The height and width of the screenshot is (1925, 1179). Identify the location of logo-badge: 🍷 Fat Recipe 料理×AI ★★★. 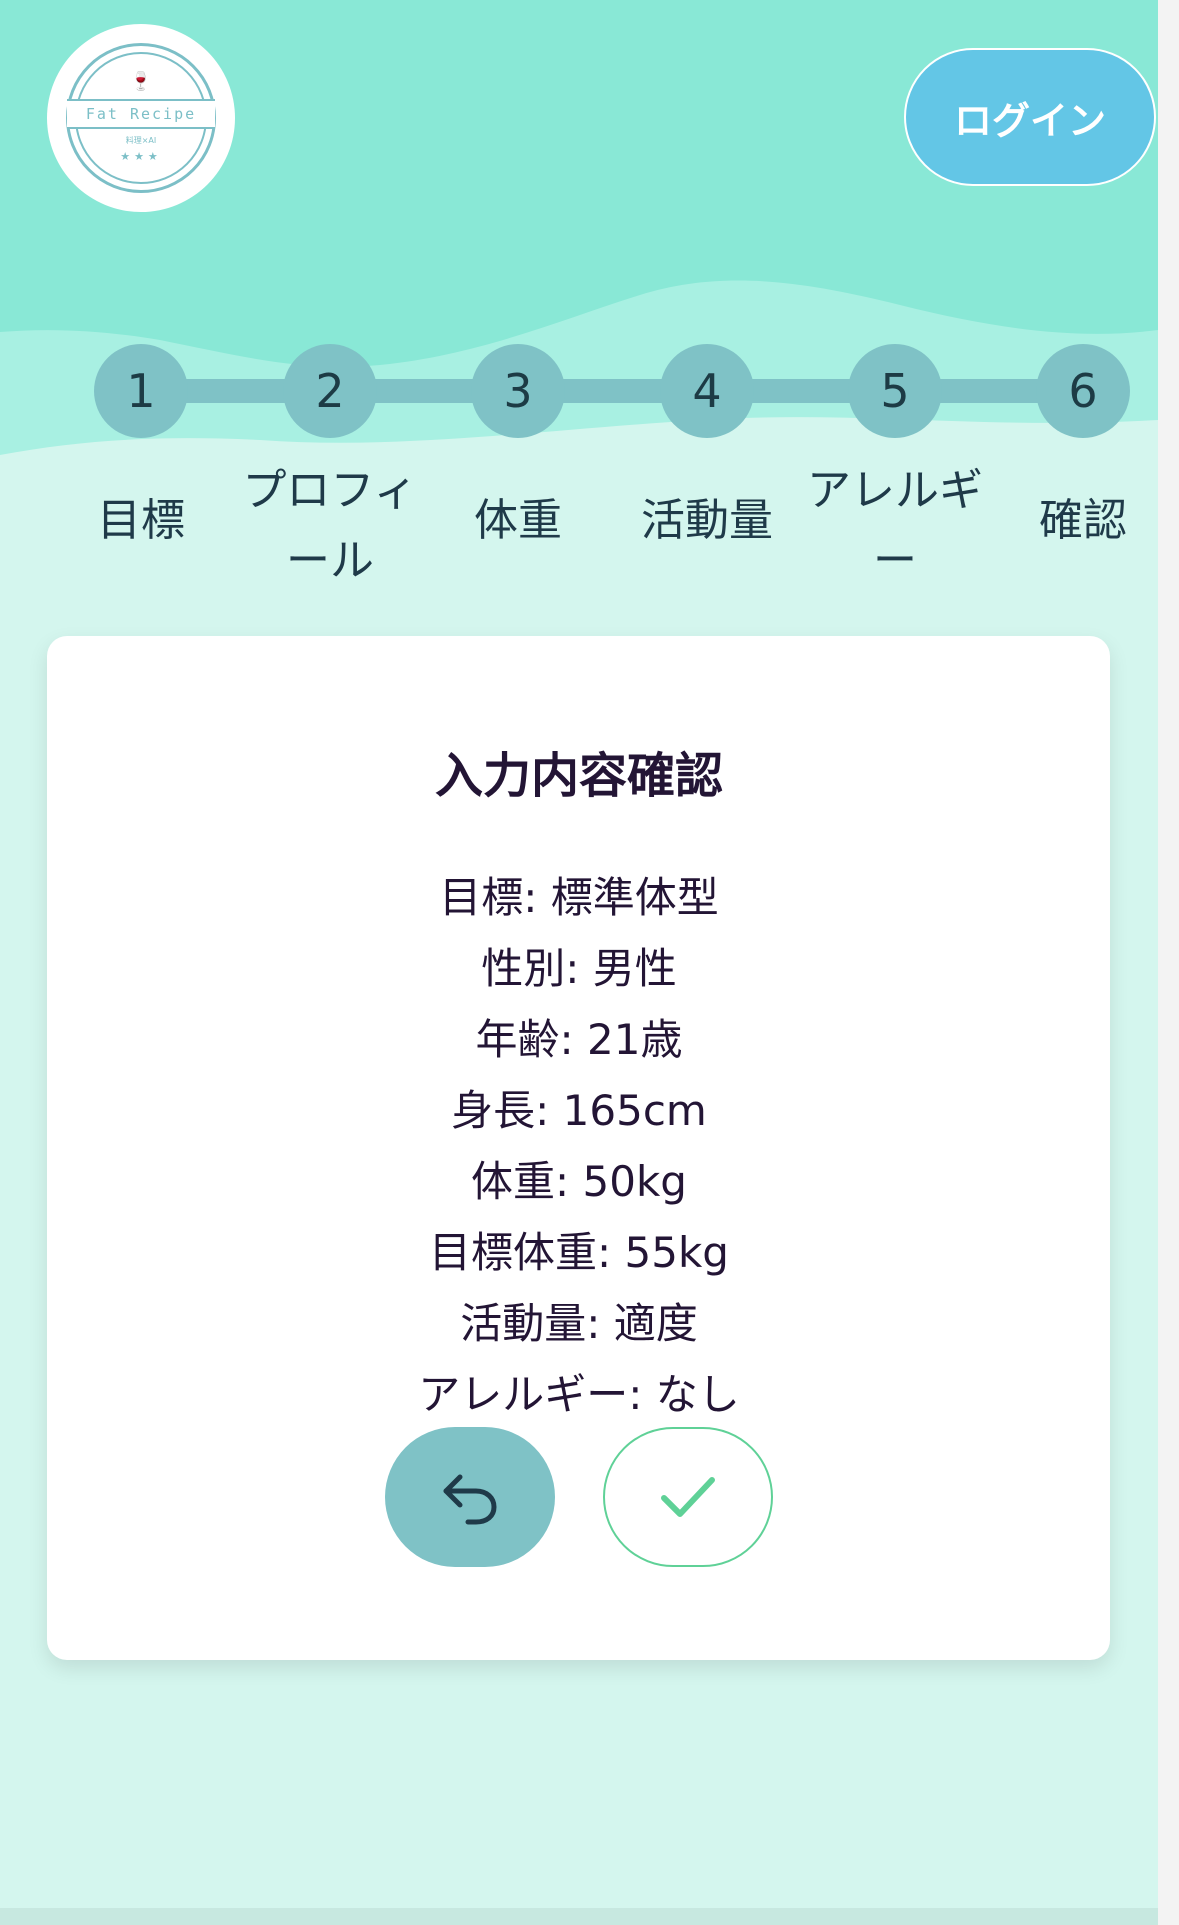
(141, 118).